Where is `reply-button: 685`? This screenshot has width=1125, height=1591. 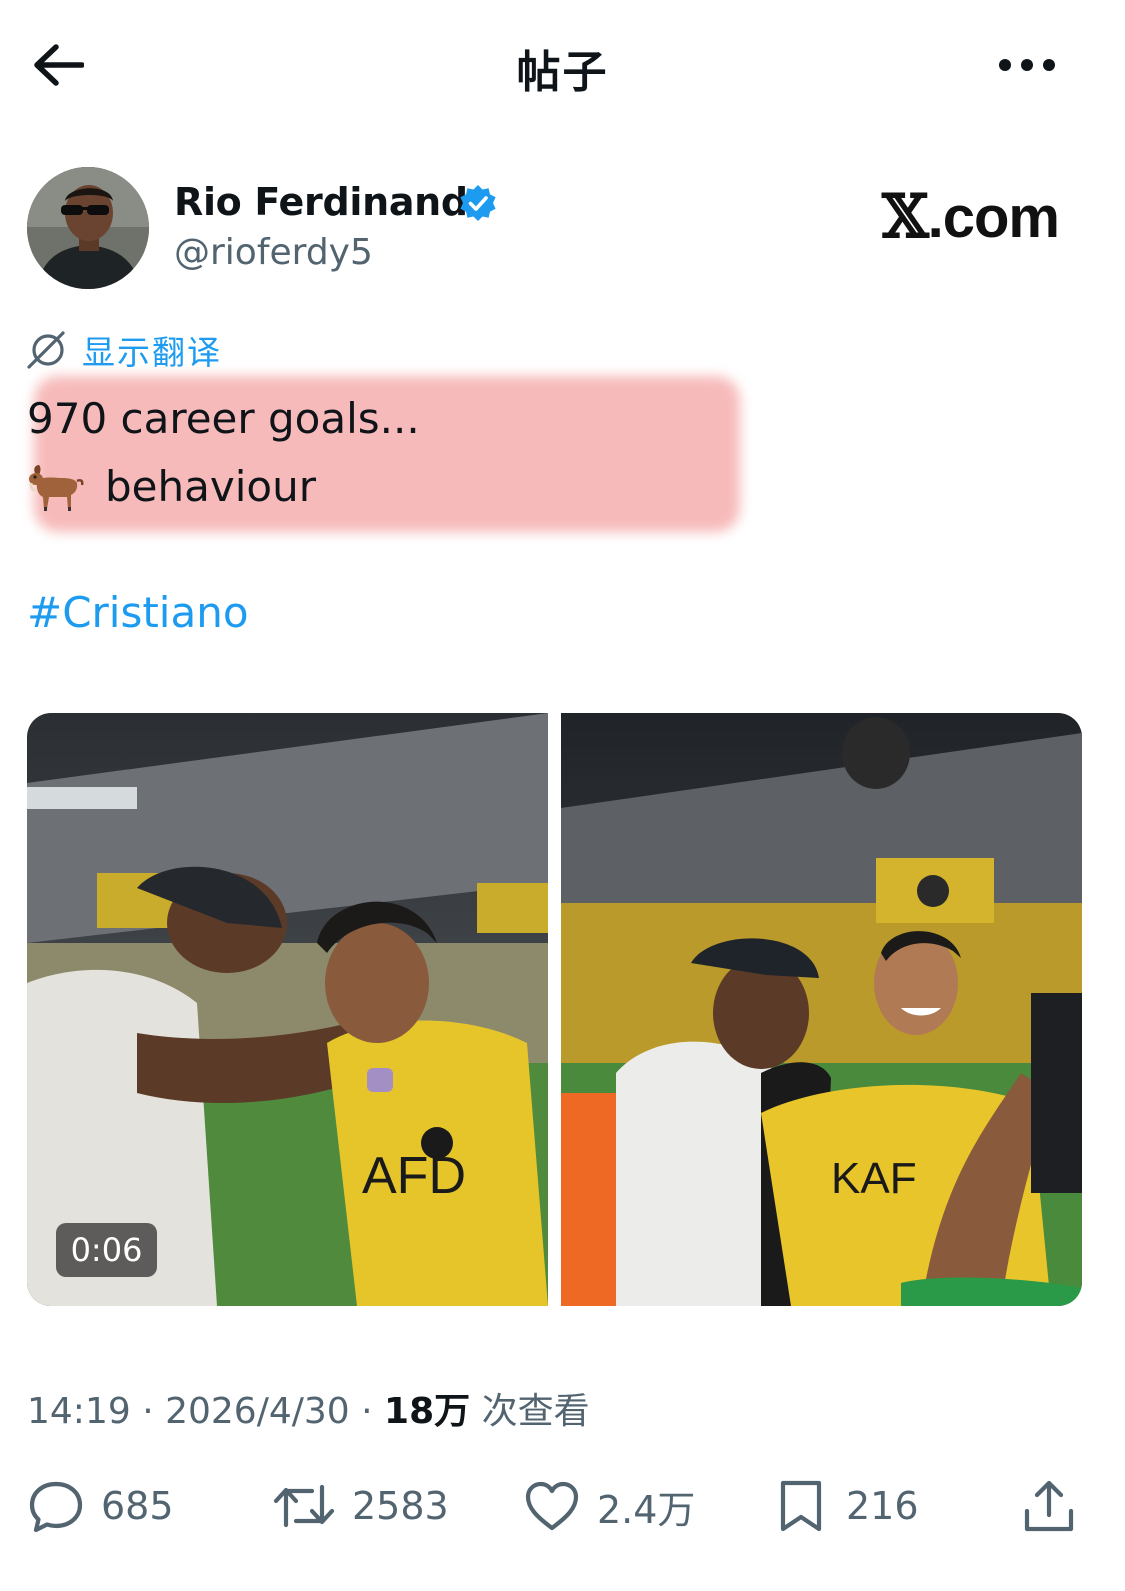 reply-button: 685 is located at coordinates (100, 1506).